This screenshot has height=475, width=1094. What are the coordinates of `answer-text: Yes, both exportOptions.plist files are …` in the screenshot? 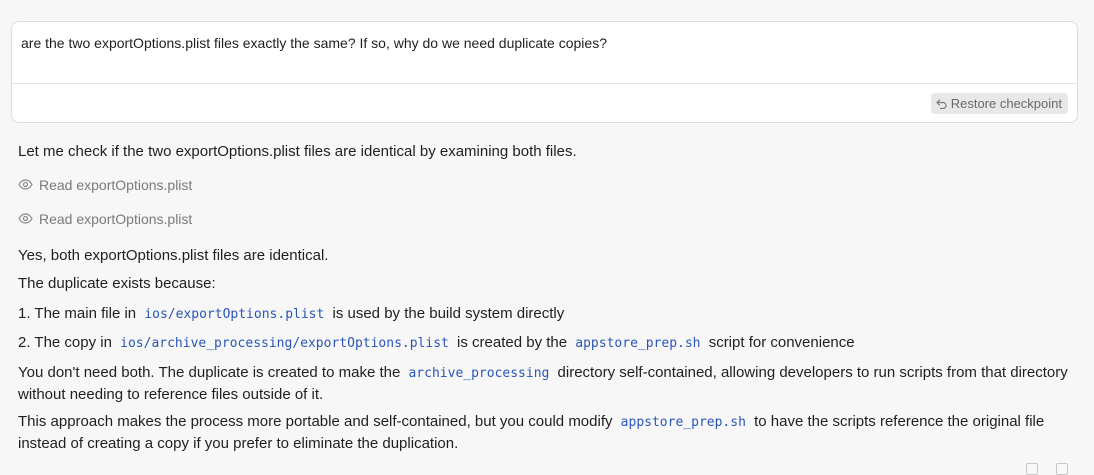 It's located at (173, 255).